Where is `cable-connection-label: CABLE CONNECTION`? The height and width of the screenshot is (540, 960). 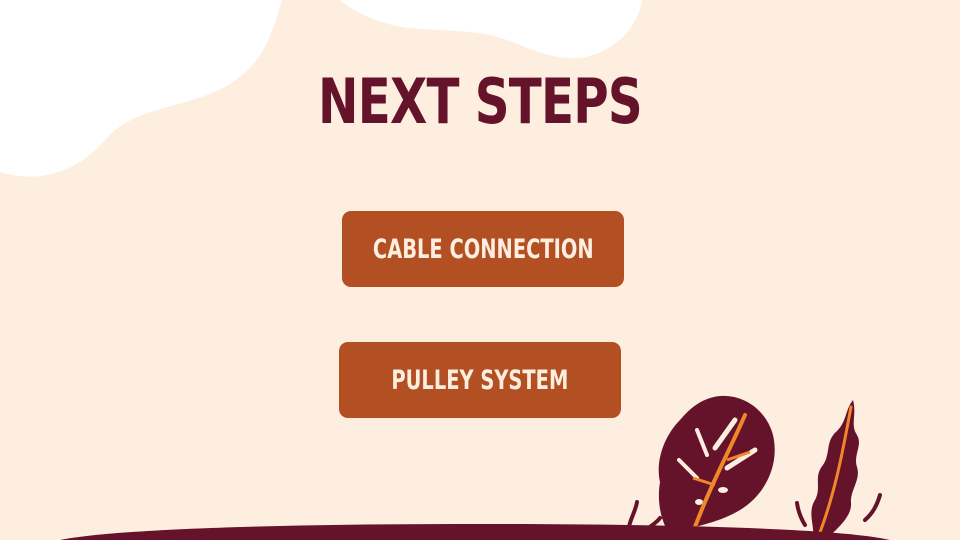
cable-connection-label: CABLE CONNECTION is located at coordinates (483, 249).